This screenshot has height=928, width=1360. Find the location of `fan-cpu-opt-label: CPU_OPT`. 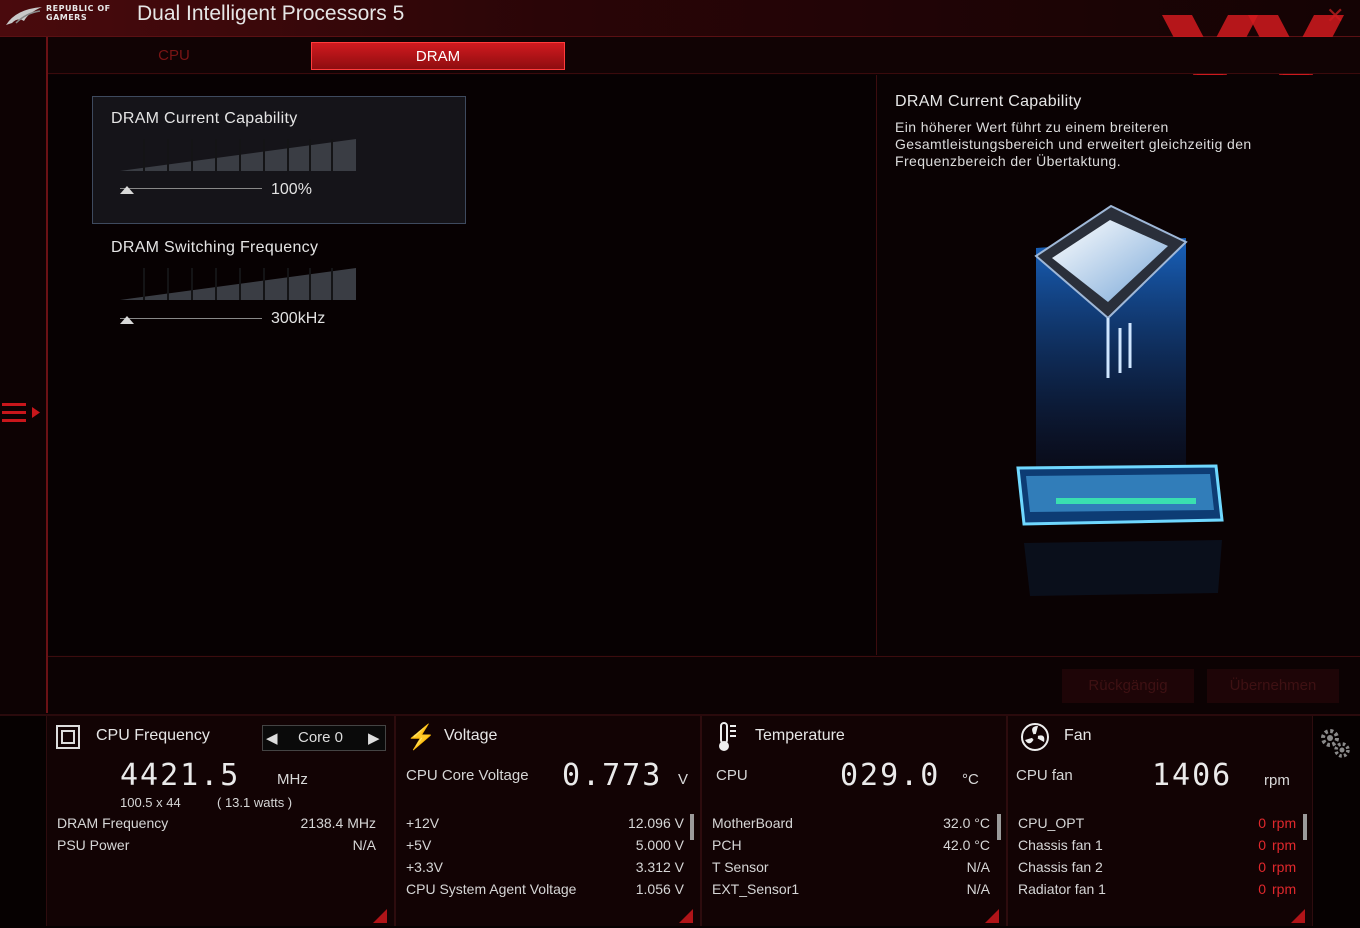

fan-cpu-opt-label: CPU_OPT is located at coordinates (1051, 823).